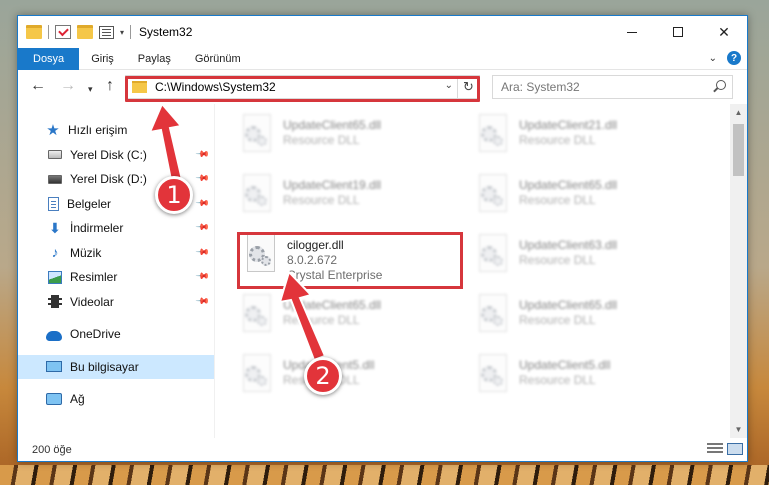  What do you see at coordinates (323, 376) in the screenshot?
I see `callout-2: 2` at bounding box center [323, 376].